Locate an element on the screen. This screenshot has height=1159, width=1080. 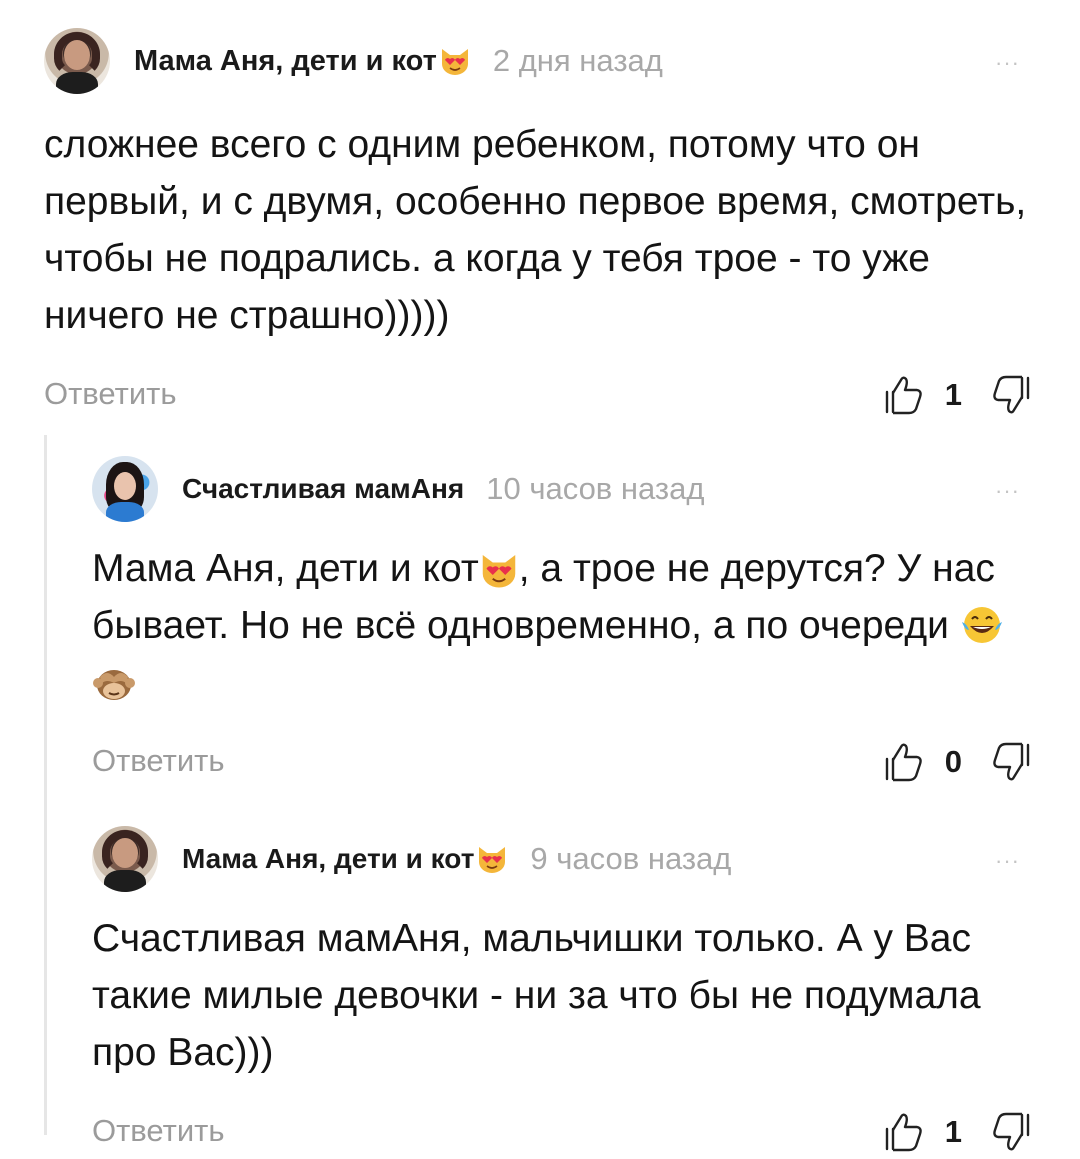
comment-header: Мама Аня, дети и кот 2 дня назад ··· is located at coordinates (539, 61).